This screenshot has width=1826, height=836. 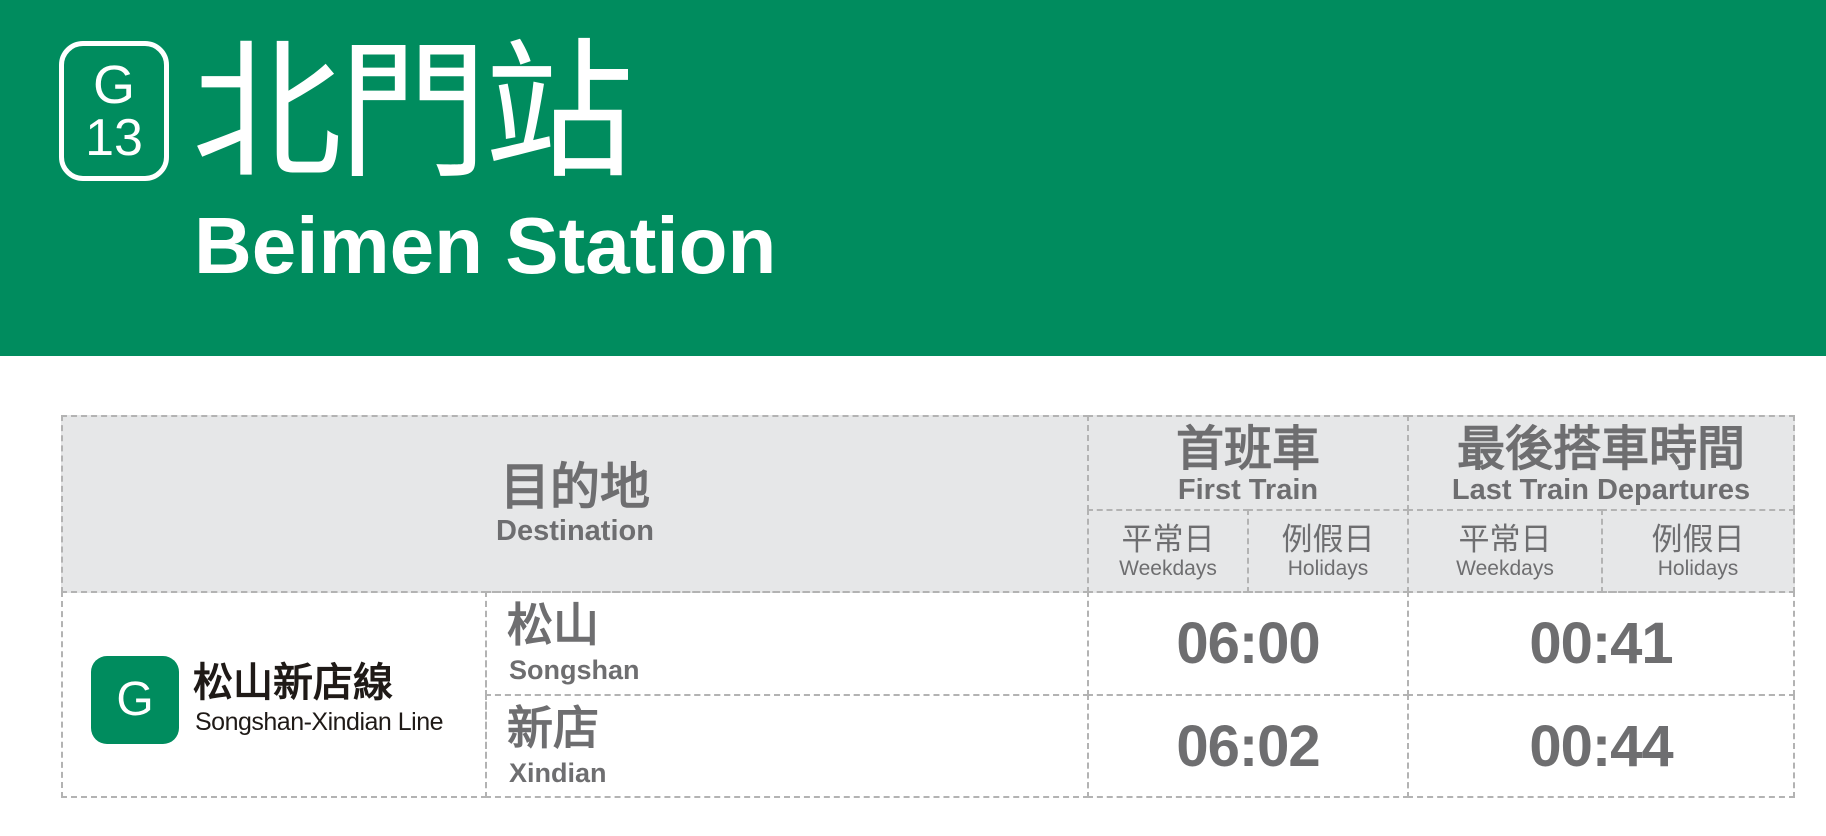 I want to click on last-train-time-xindian: 00:44, so click(x=1601, y=746).